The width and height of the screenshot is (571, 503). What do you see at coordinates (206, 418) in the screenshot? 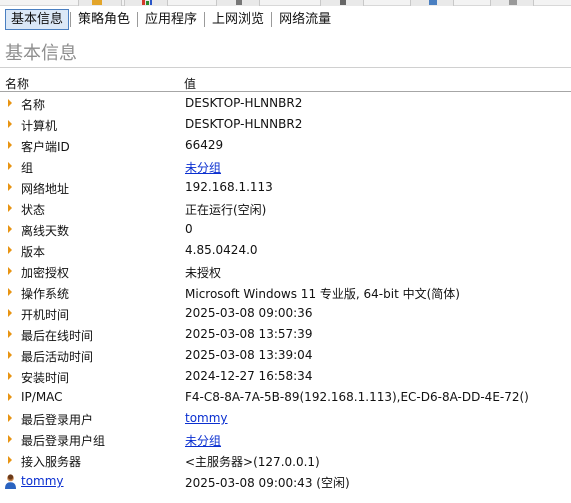
I see `last-user-link: tommy` at bounding box center [206, 418].